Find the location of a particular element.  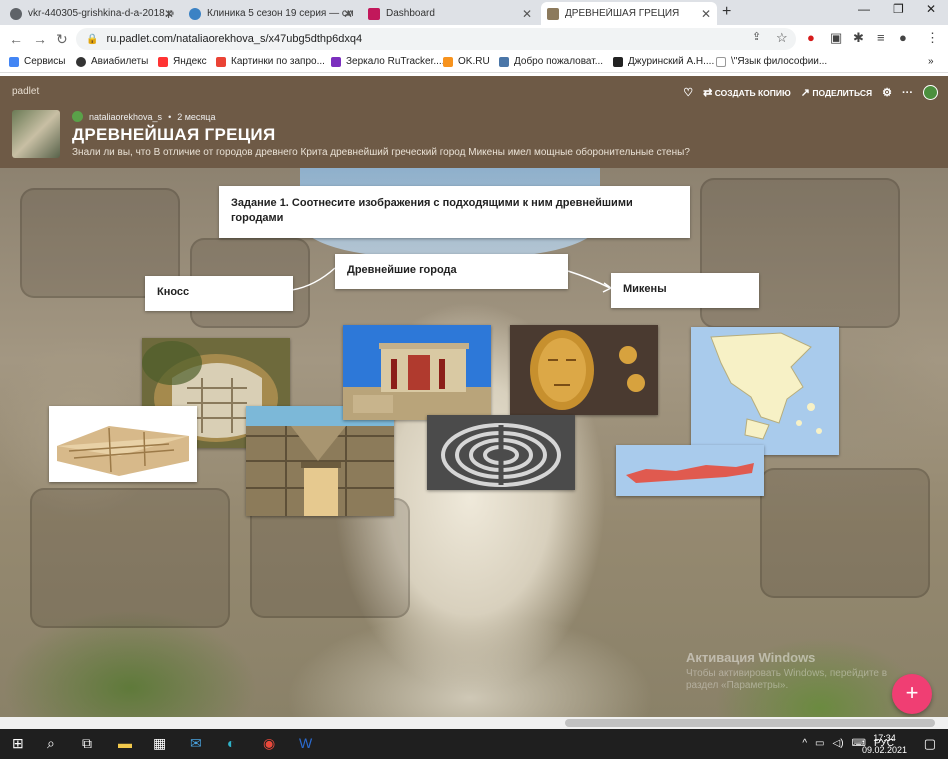

google-icon is located at coordinates (221, 61).